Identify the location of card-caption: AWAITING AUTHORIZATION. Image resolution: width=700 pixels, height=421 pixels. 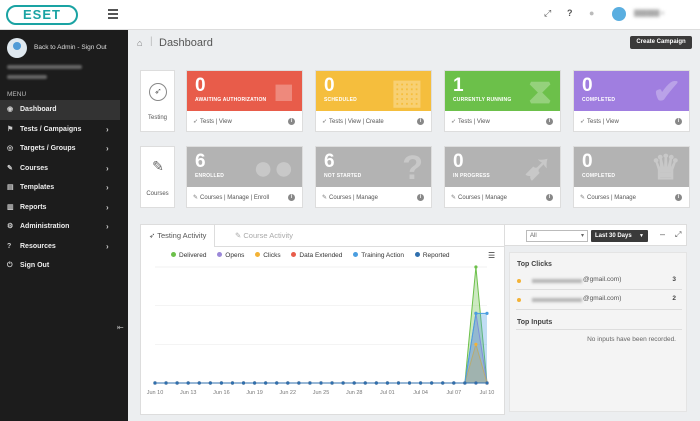
(231, 100).